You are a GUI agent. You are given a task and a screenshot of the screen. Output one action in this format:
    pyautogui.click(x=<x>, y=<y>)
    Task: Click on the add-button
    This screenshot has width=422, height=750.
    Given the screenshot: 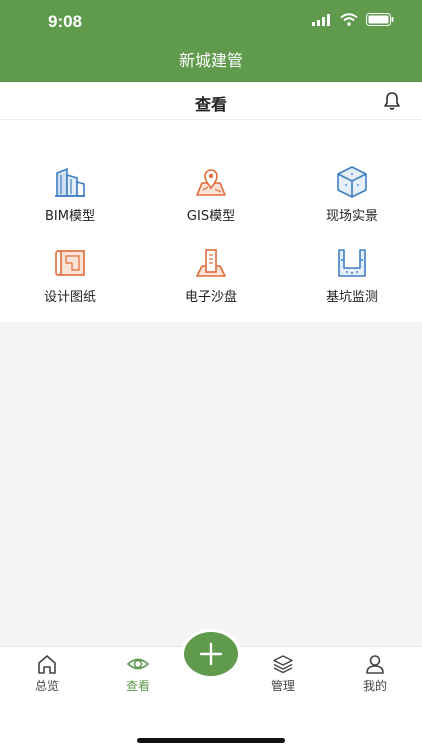 What is the action you would take?
    pyautogui.click(x=211, y=654)
    